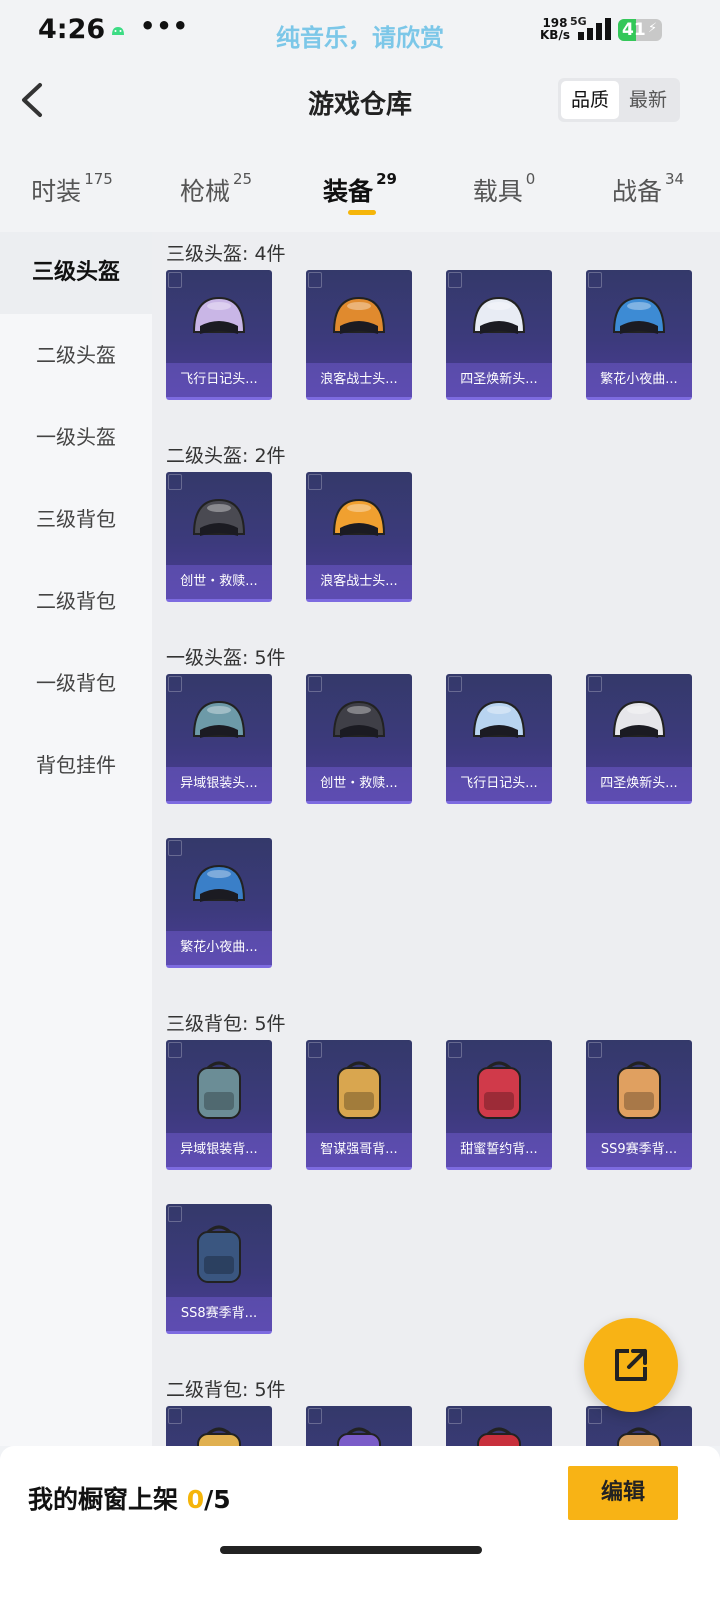 The height and width of the screenshot is (1600, 720). What do you see at coordinates (76, 765) in the screenshot?
I see `sidebar-item-backpack-charm: 背包挂件` at bounding box center [76, 765].